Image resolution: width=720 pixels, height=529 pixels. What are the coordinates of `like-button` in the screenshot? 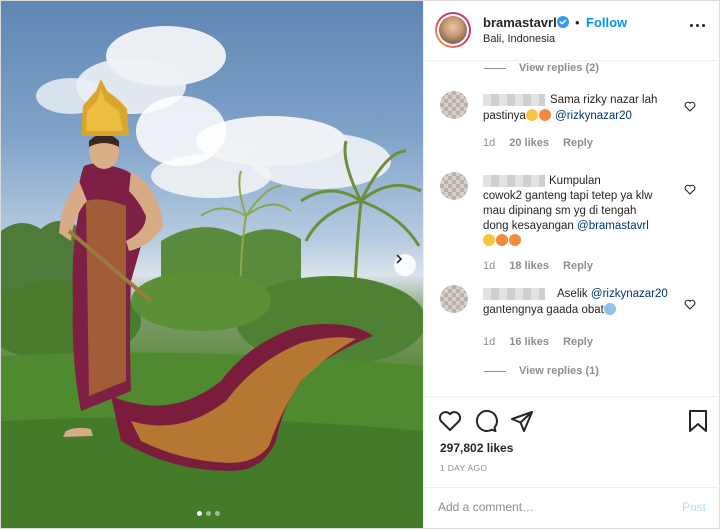 It's located at (450, 421).